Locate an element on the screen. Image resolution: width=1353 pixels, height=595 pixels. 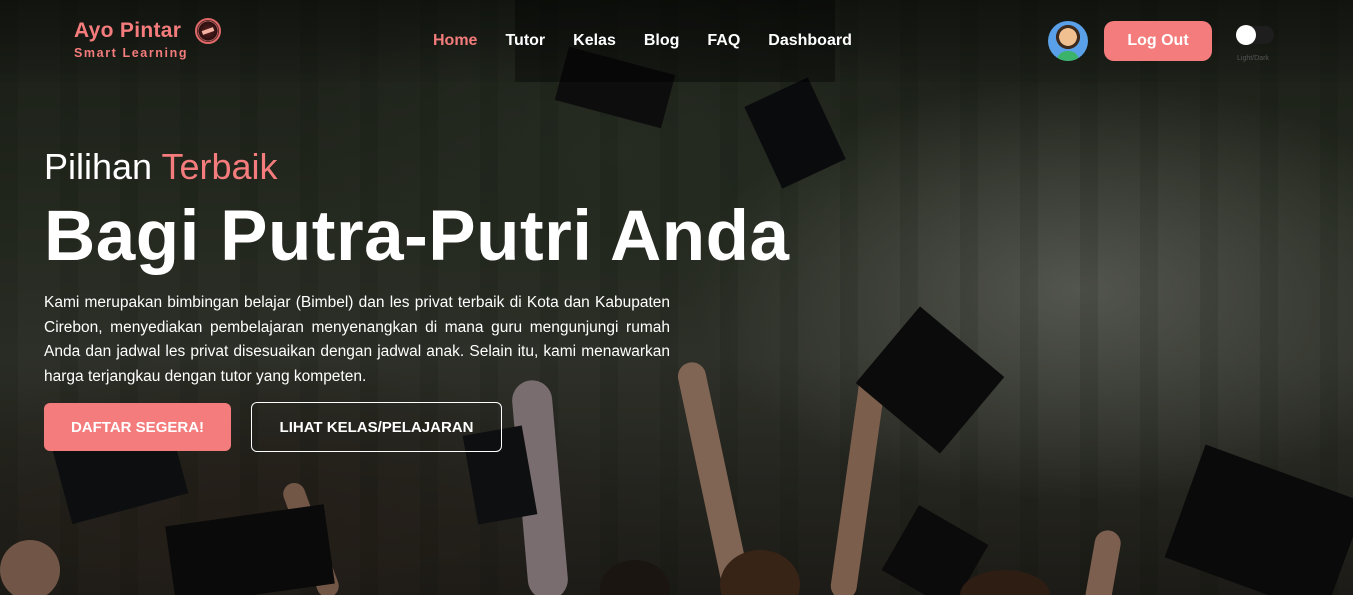
main-nav: Home Tutor Kelas Blog FAQ Dashboard is located at coordinates (656, 41).